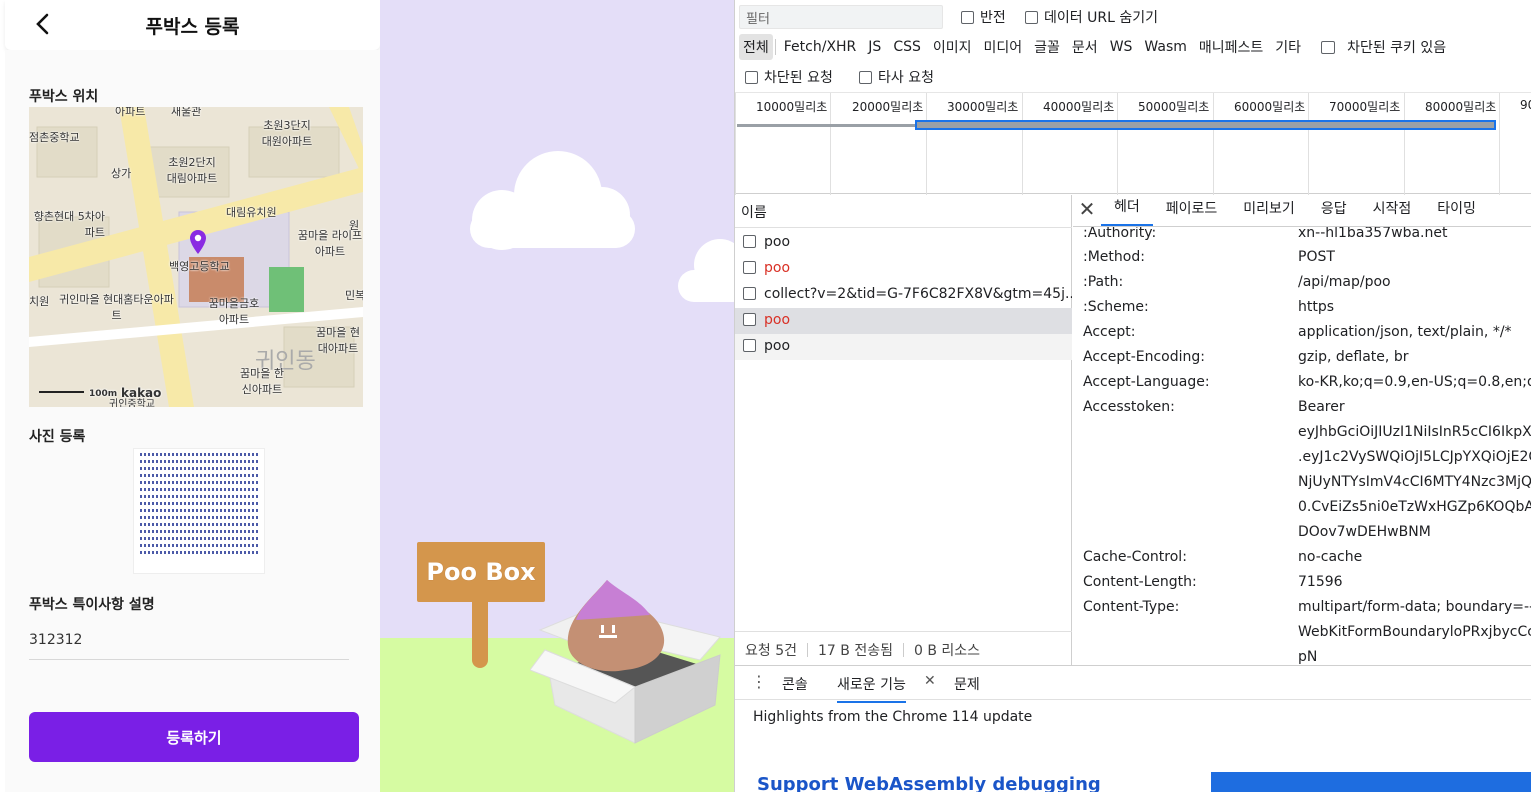 The width and height of the screenshot is (1531, 792). What do you see at coordinates (251, 212) in the screenshot?
I see `map-label: 대림유치원` at bounding box center [251, 212].